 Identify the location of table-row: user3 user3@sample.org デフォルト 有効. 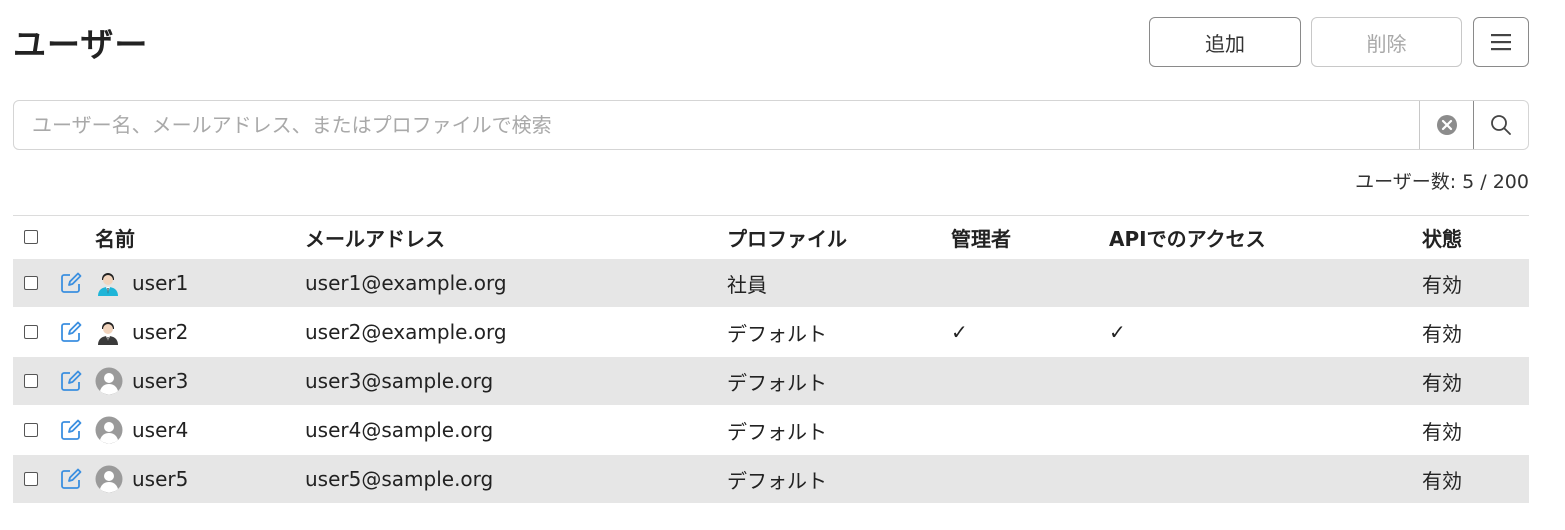
(771, 380).